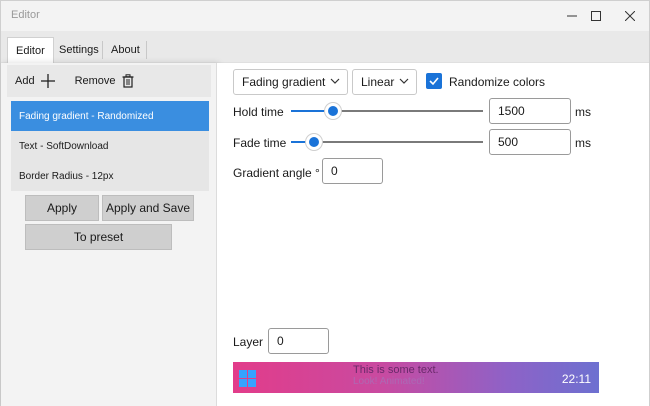  What do you see at coordinates (583, 143) in the screenshot?
I see `fade-time-unit: ms` at bounding box center [583, 143].